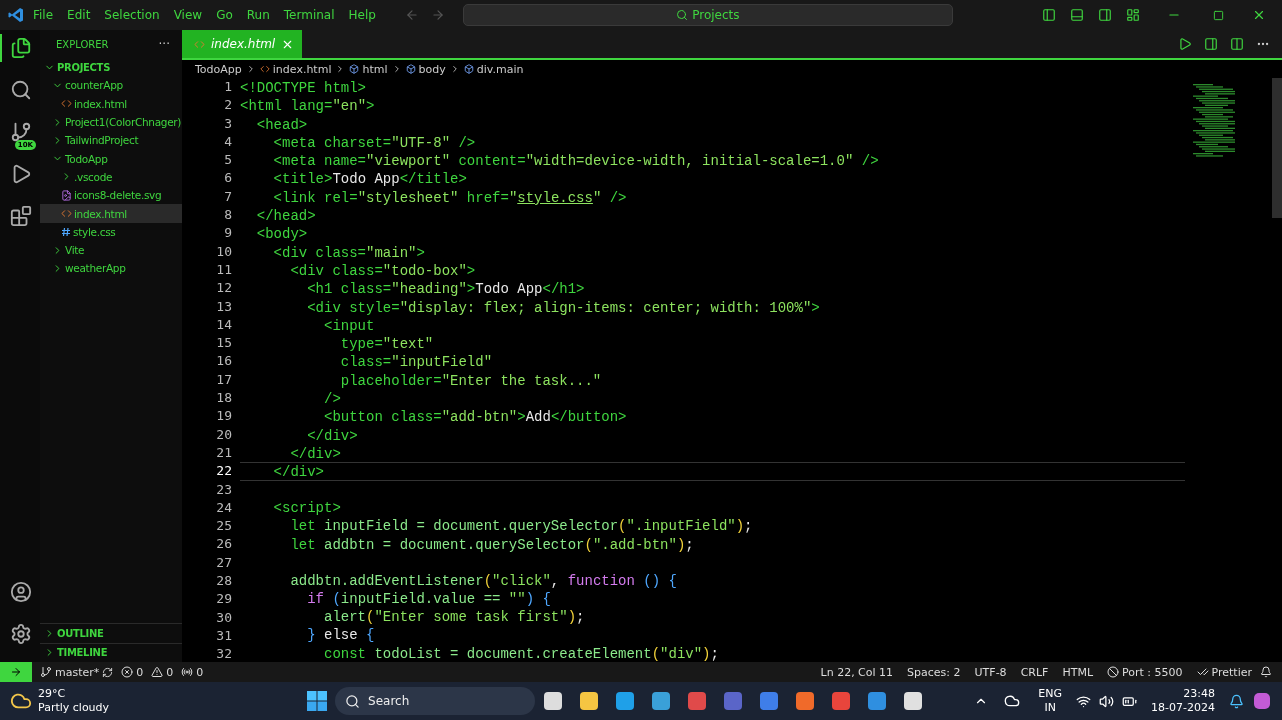 The height and width of the screenshot is (720, 1282). I want to click on clock-time: 23:48, so click(1199, 694).